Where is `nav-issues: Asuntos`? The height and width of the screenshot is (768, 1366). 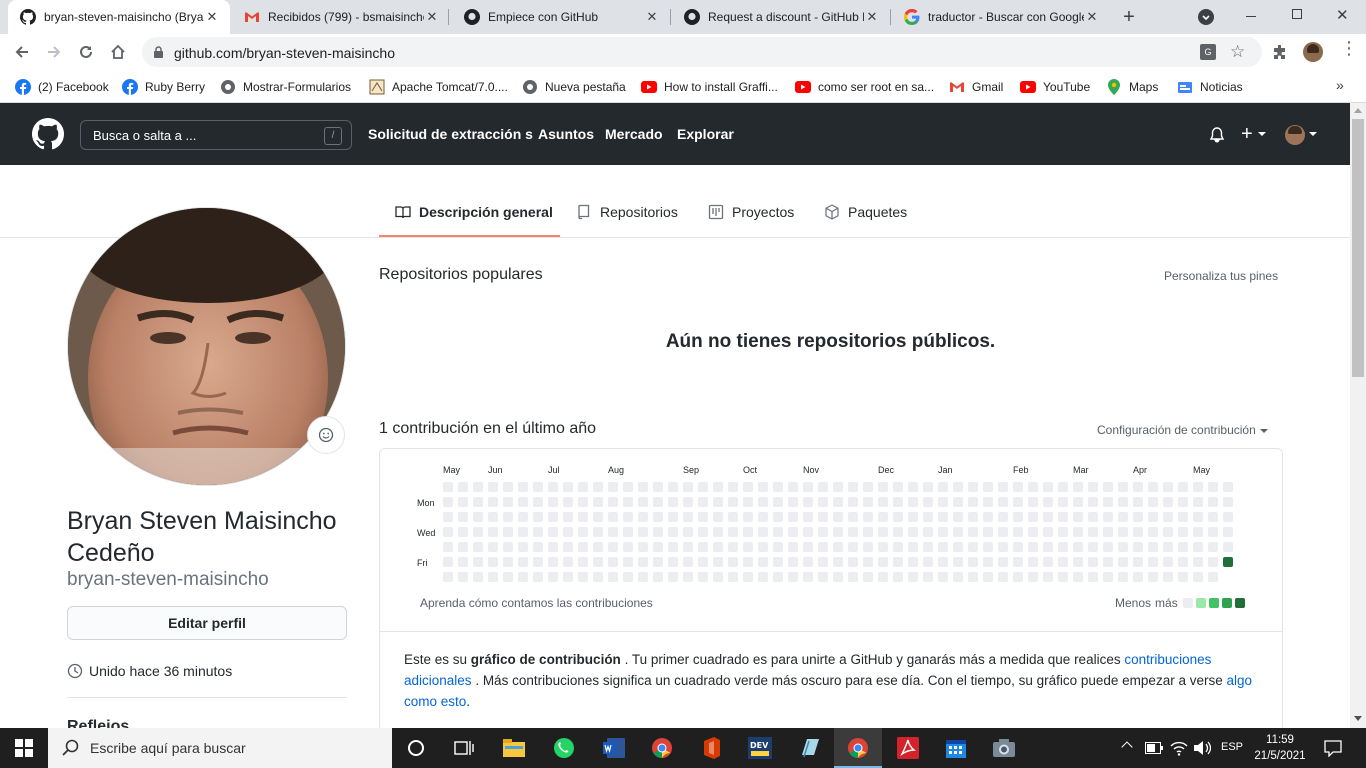 nav-issues: Asuntos is located at coordinates (566, 134).